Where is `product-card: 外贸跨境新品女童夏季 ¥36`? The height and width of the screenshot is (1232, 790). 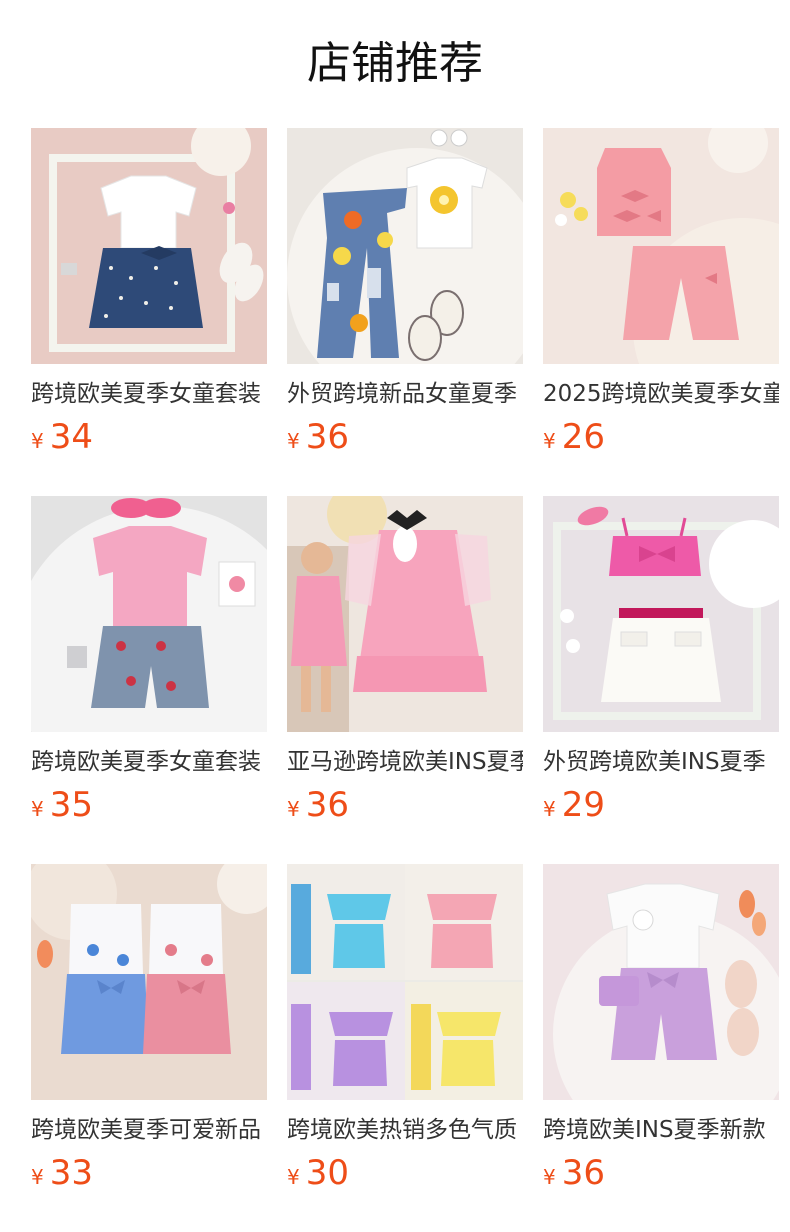 product-card: 外贸跨境新品女童夏季 ¥36 is located at coordinates (405, 293).